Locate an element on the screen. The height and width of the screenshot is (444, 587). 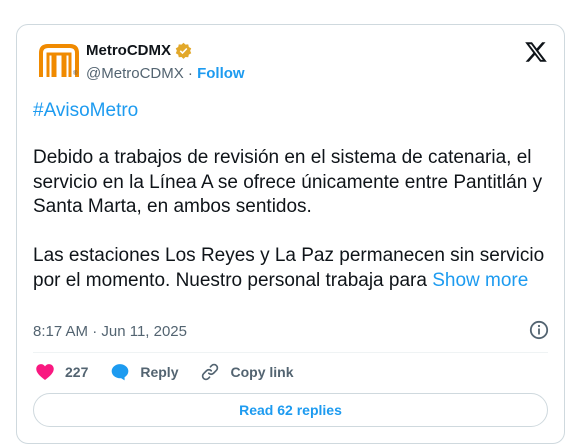
follow-button: Follow is located at coordinates (221, 73).